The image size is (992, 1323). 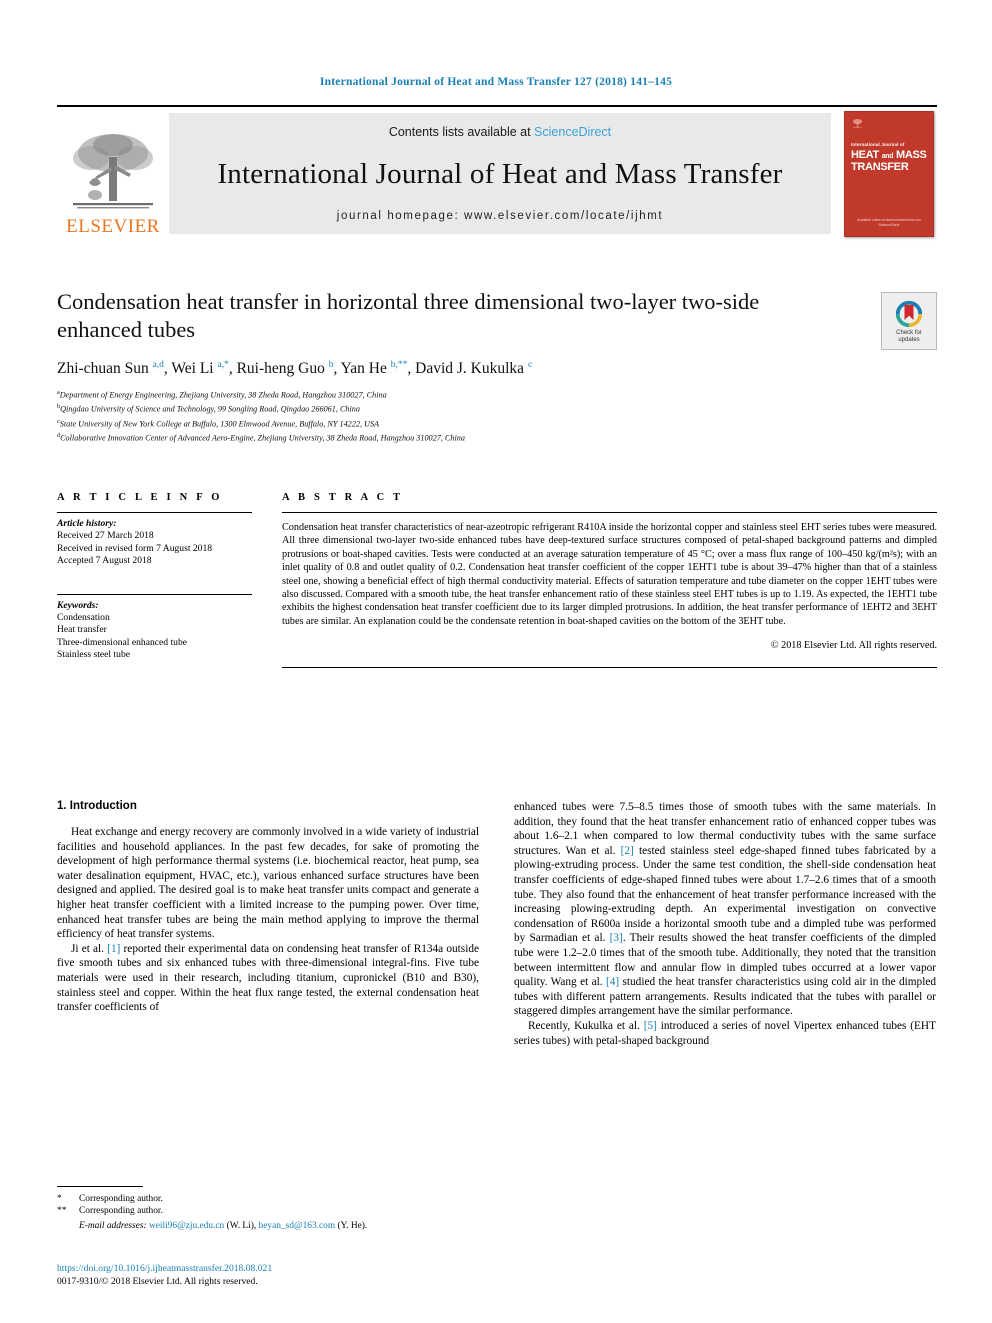 What do you see at coordinates (83, 618) in the screenshot?
I see `keyword-0: Condensation` at bounding box center [83, 618].